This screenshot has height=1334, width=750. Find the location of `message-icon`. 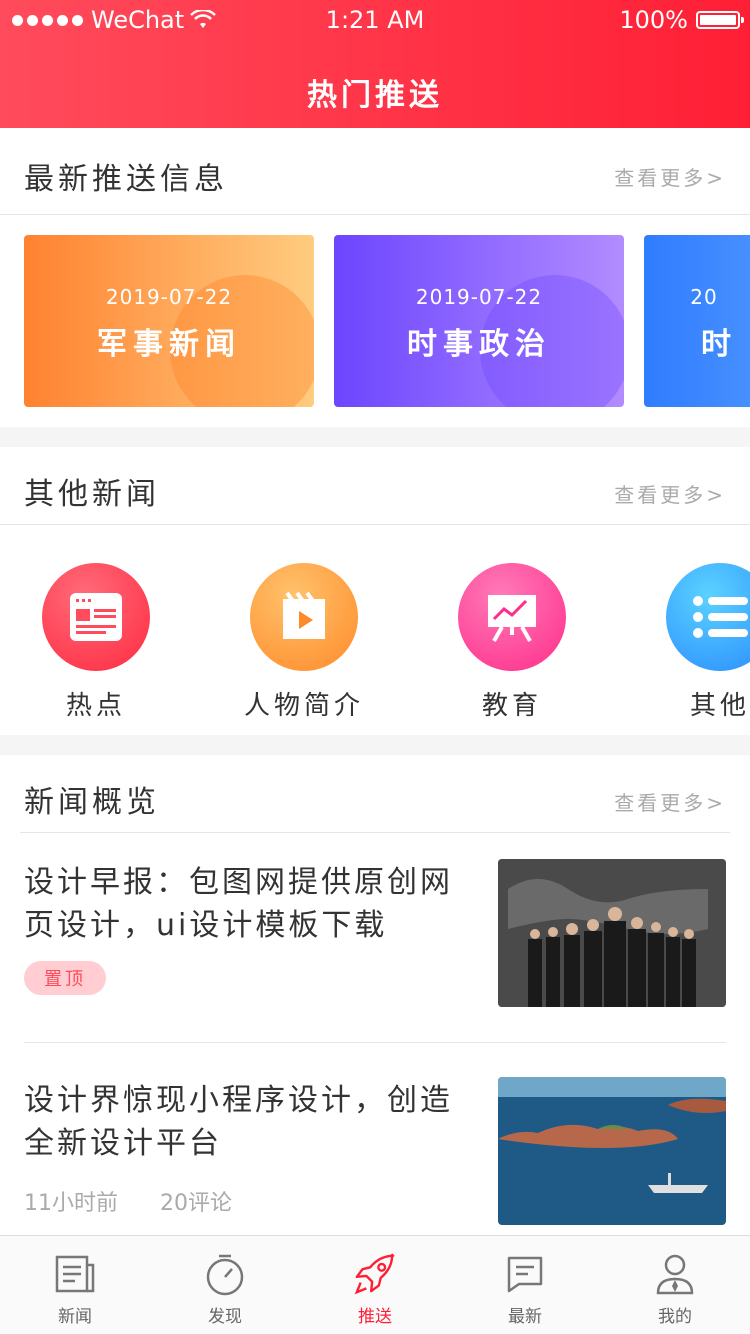

message-icon is located at coordinates (525, 1274).